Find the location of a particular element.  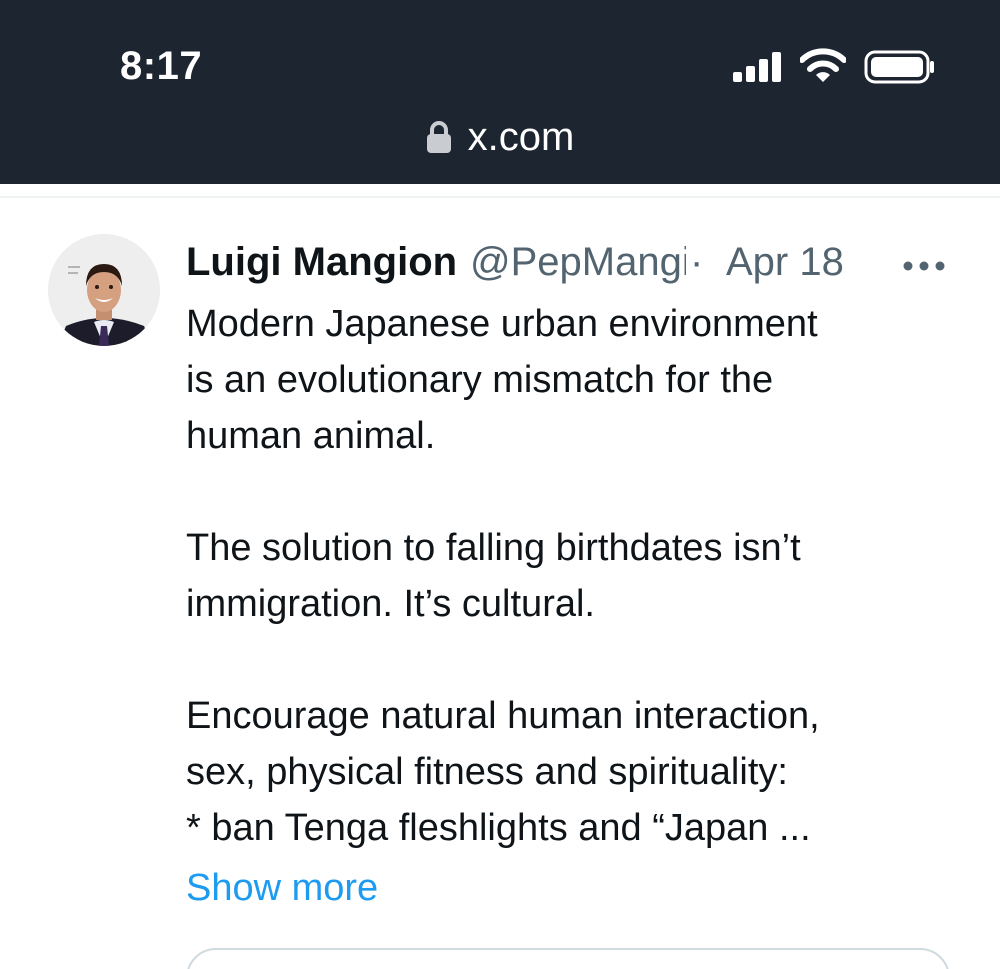

address-bar: x.com is located at coordinates (500, 137).